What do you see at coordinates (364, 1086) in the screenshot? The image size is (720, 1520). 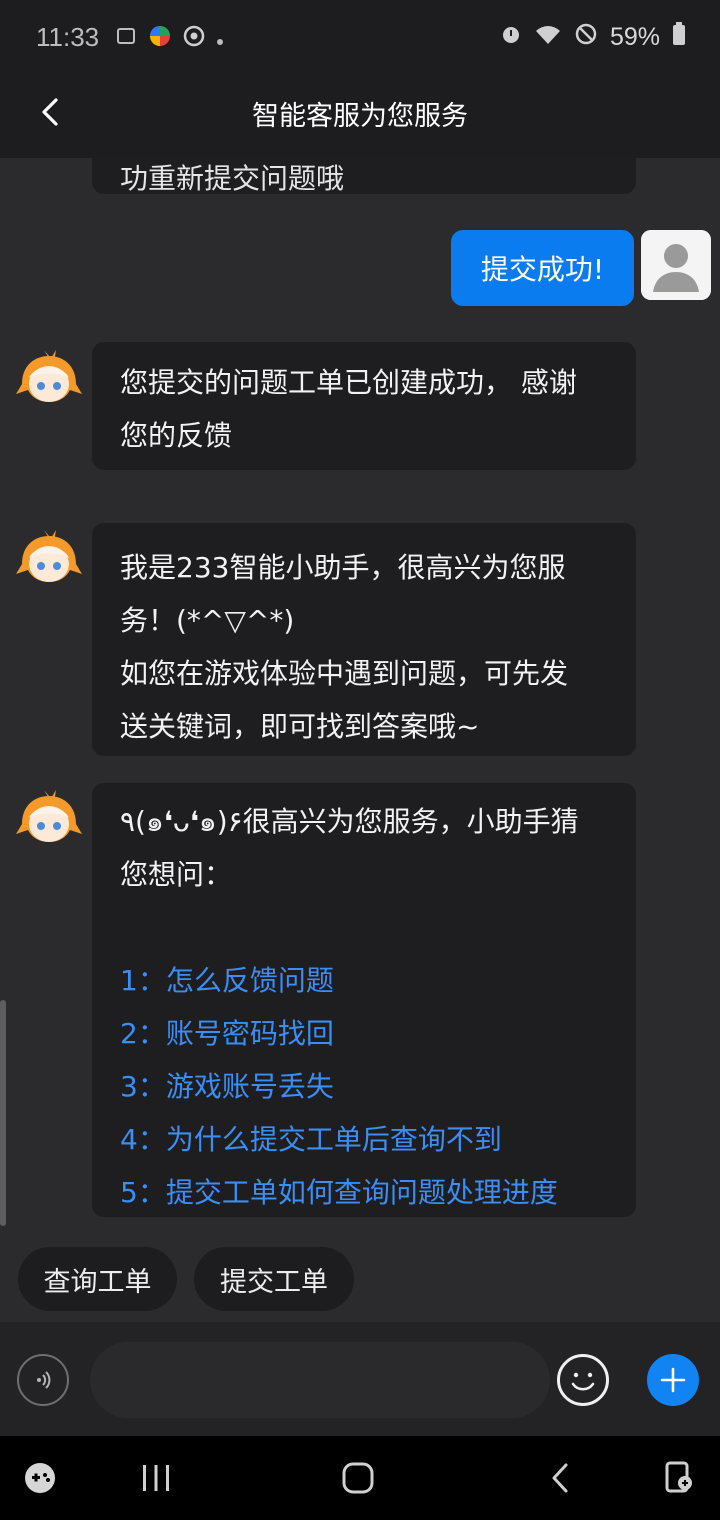 I see `faq-link-3: 3：游戏账号丢失` at bounding box center [364, 1086].